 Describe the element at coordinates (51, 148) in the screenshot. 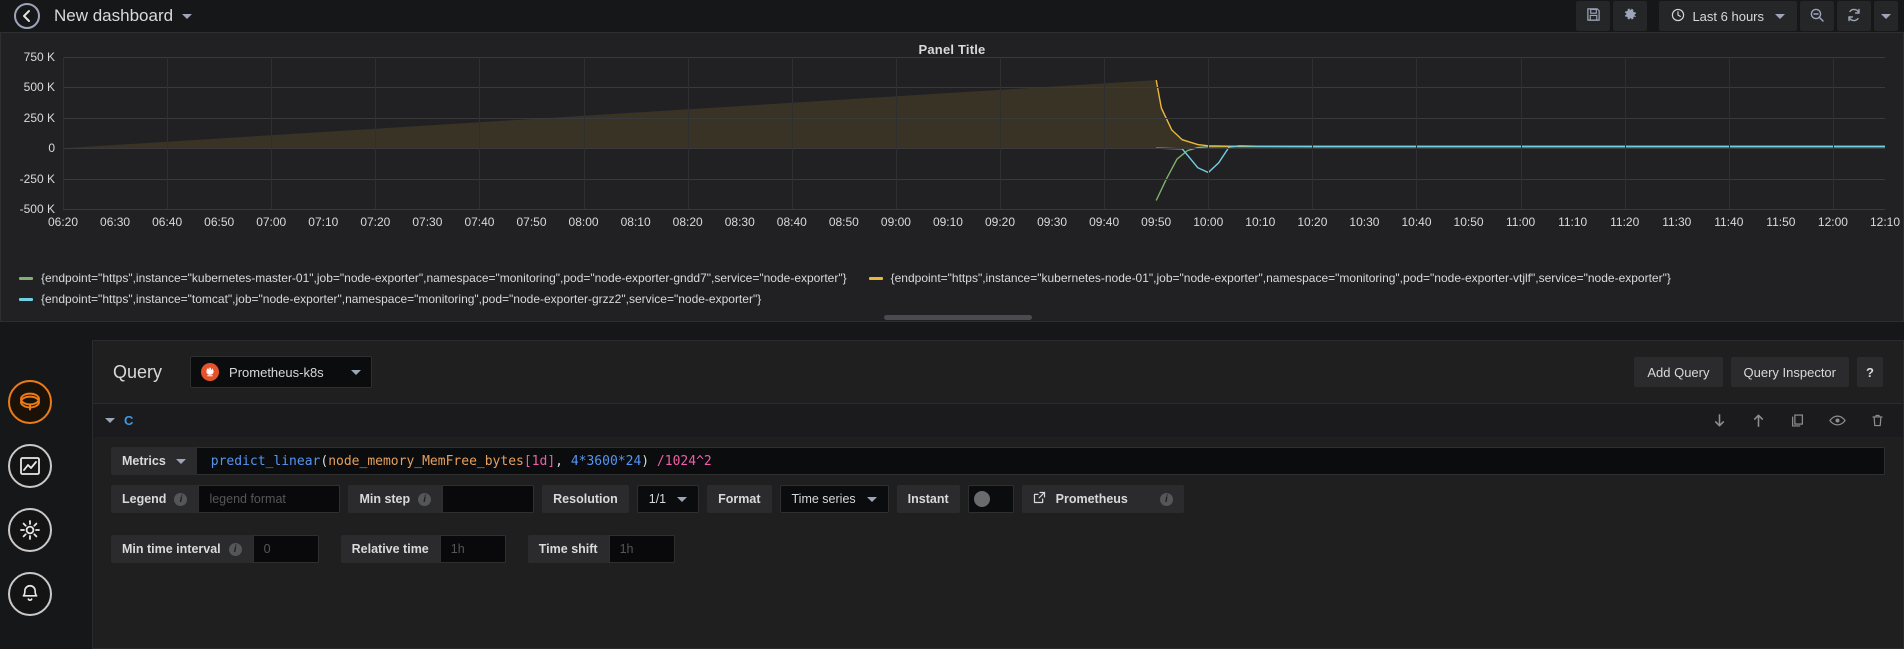

I see `y-axis-tick: 0` at that location.